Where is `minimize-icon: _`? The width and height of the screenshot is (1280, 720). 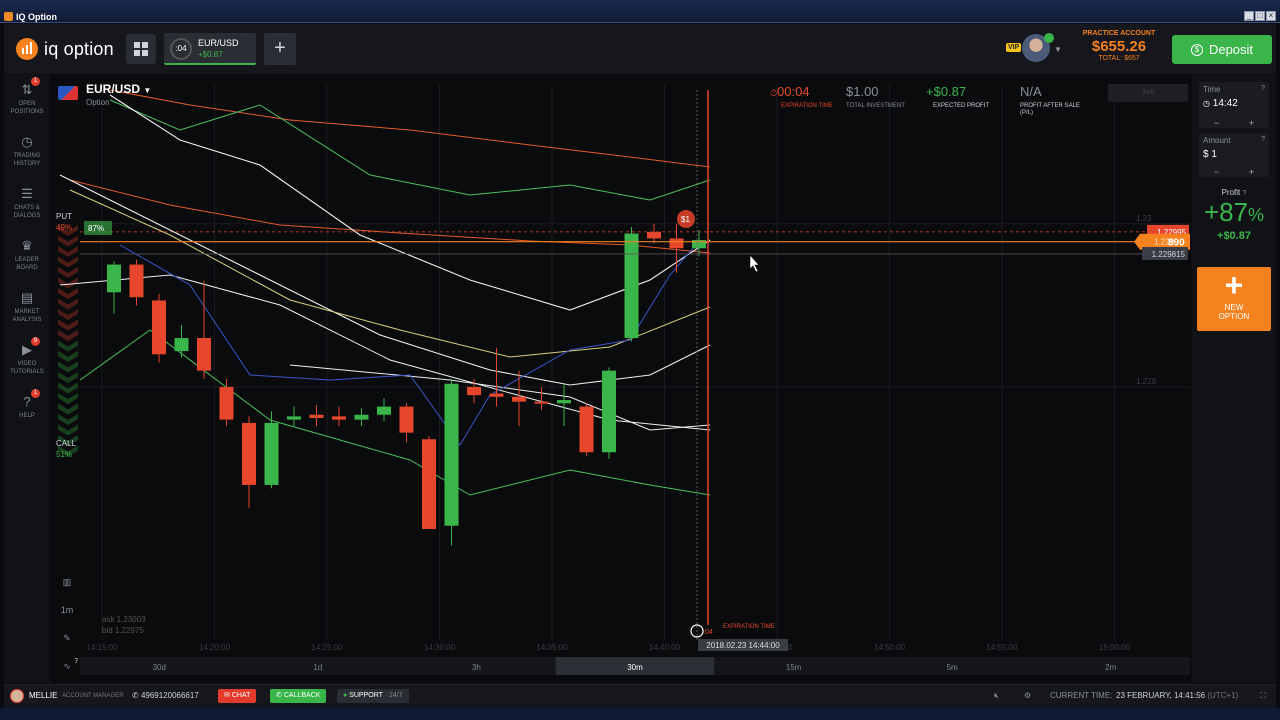 minimize-icon: _ is located at coordinates (1249, 16).